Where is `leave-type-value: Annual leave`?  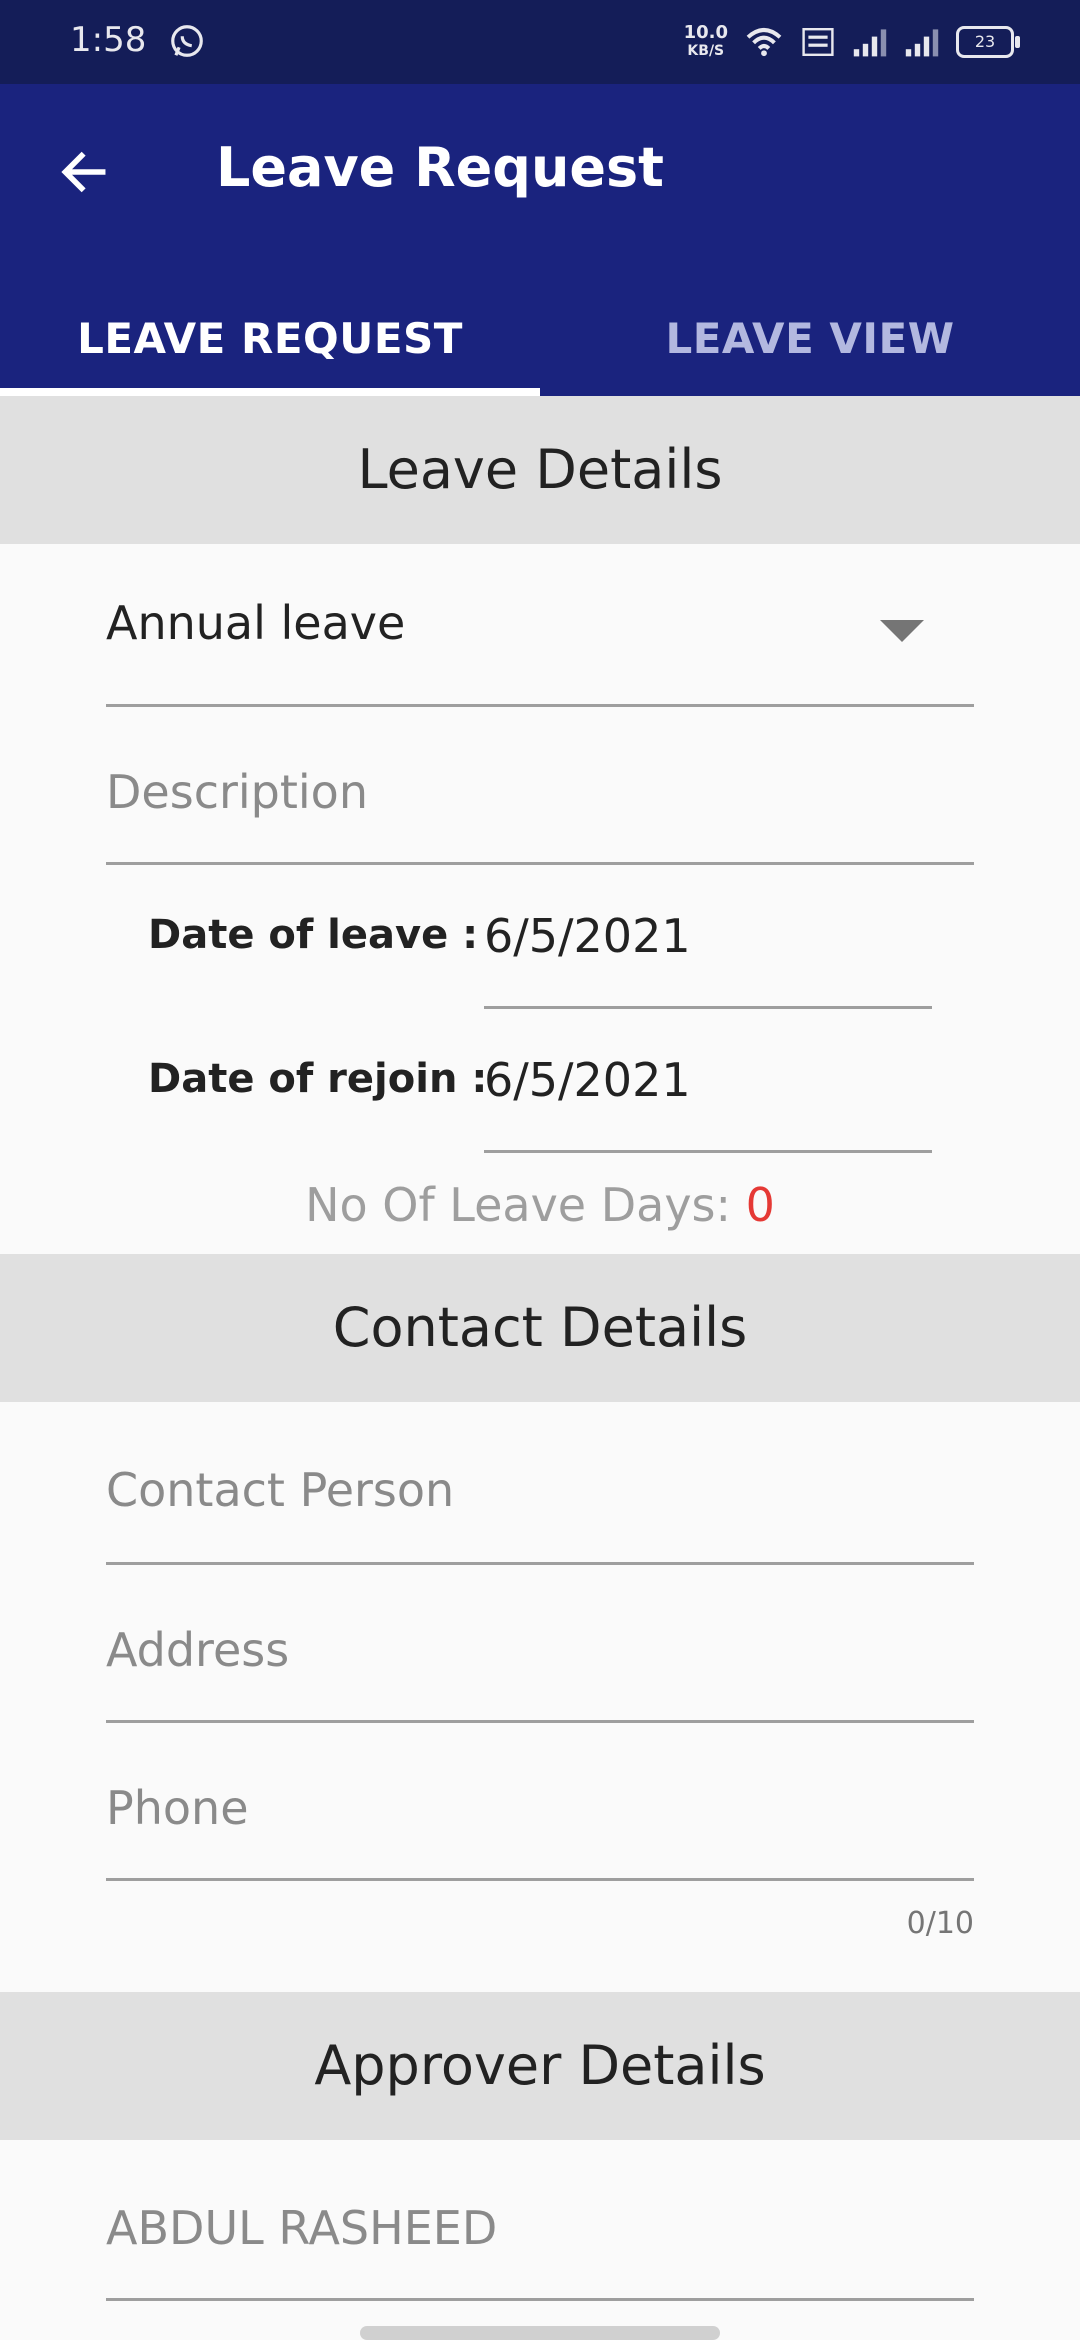
leave-type-value: Annual leave is located at coordinates (256, 623).